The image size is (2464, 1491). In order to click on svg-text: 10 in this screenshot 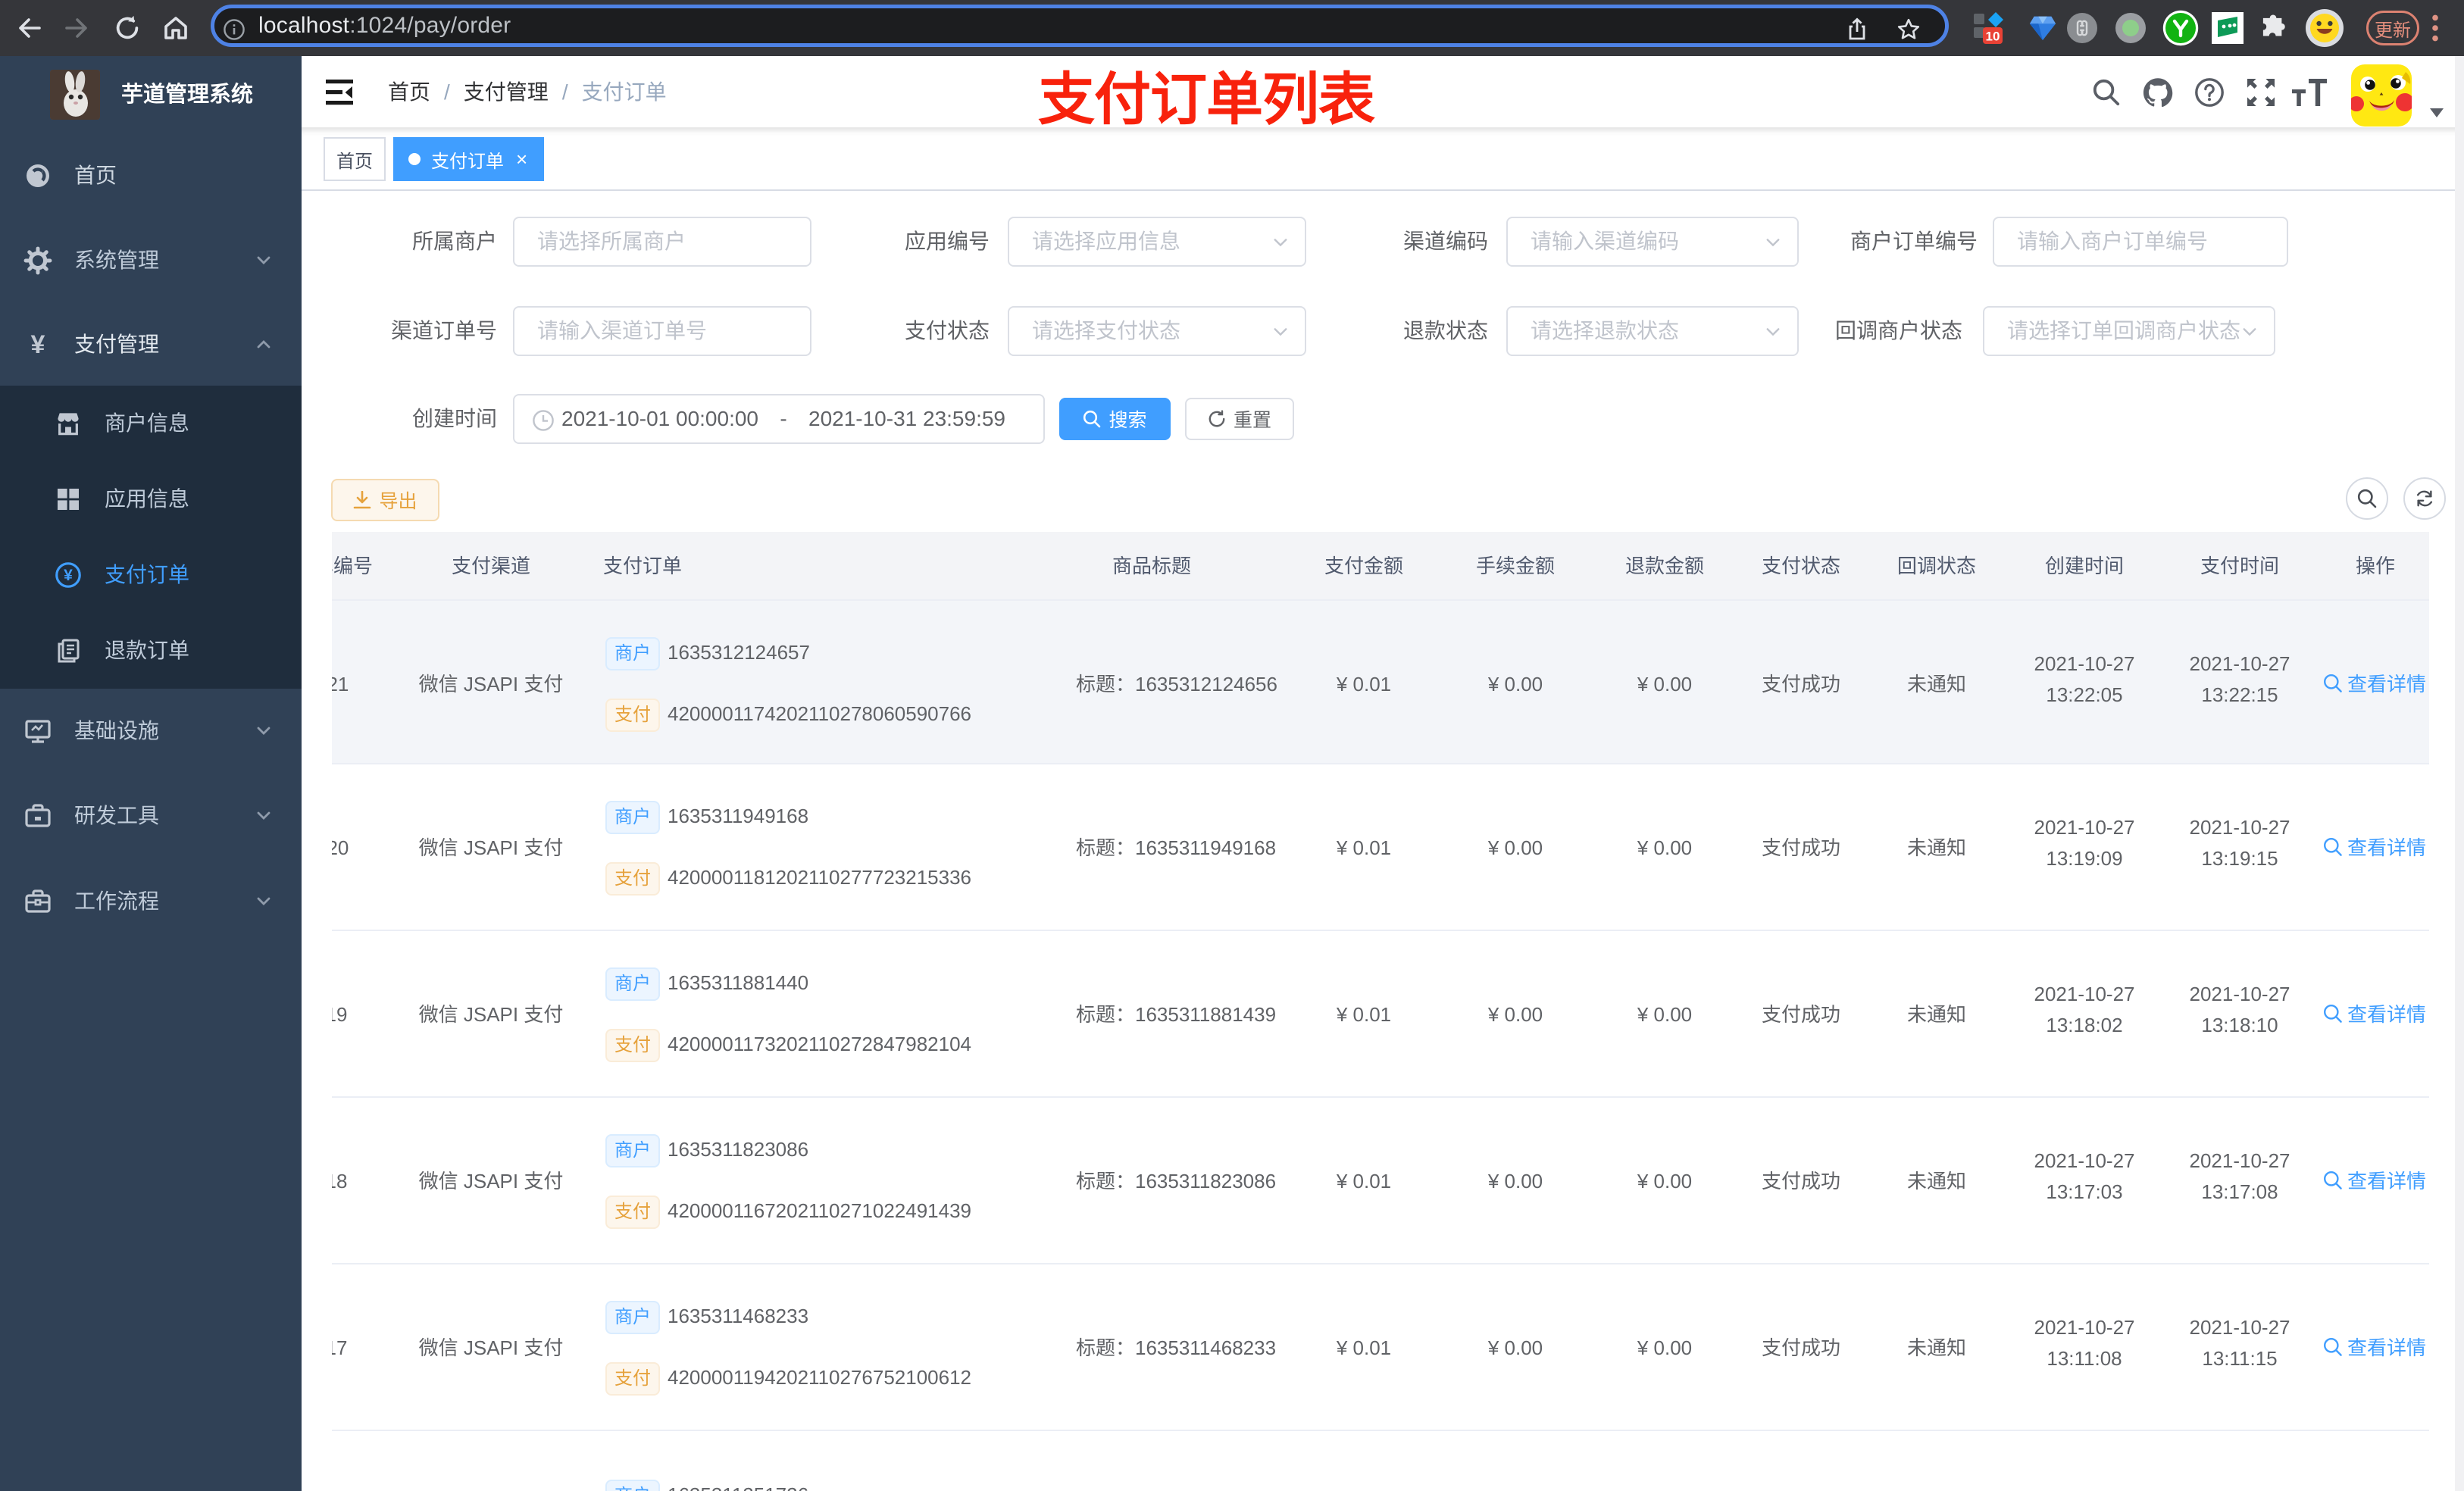, I will do `click(1993, 37)`.